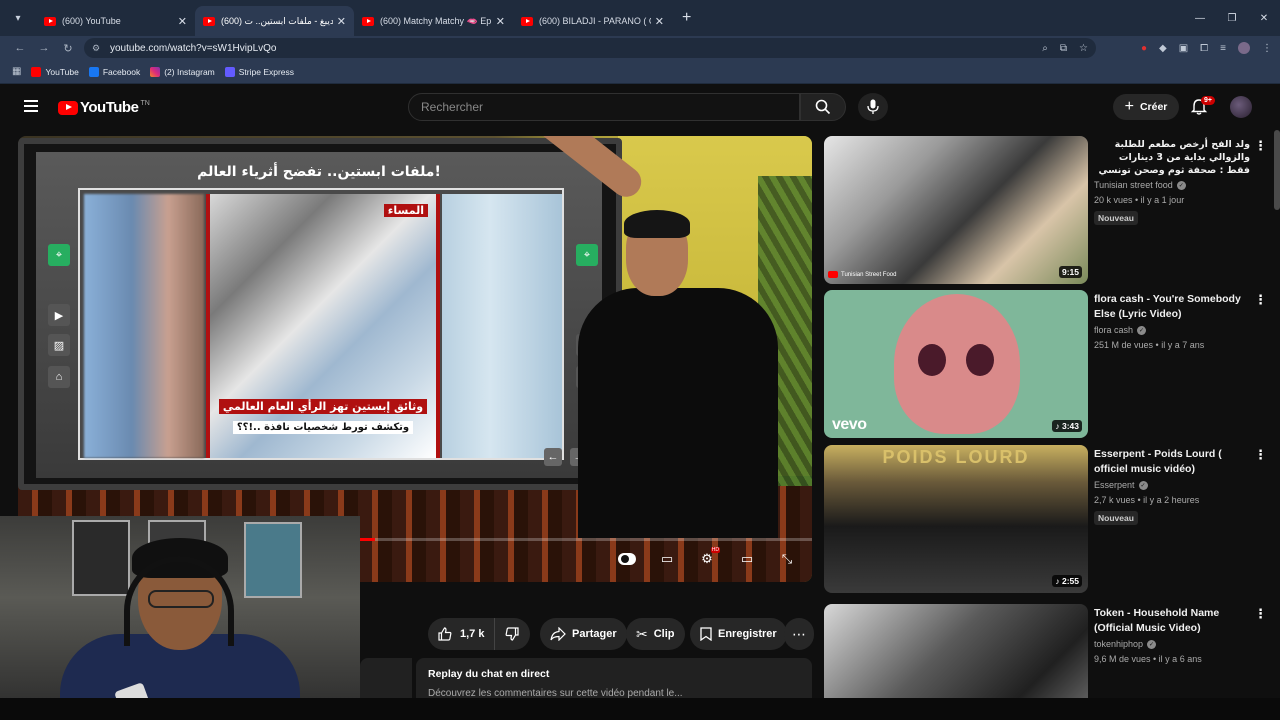  Describe the element at coordinates (787, 559) in the screenshot. I see `fullscreen-exit-icon: ⤡` at that location.